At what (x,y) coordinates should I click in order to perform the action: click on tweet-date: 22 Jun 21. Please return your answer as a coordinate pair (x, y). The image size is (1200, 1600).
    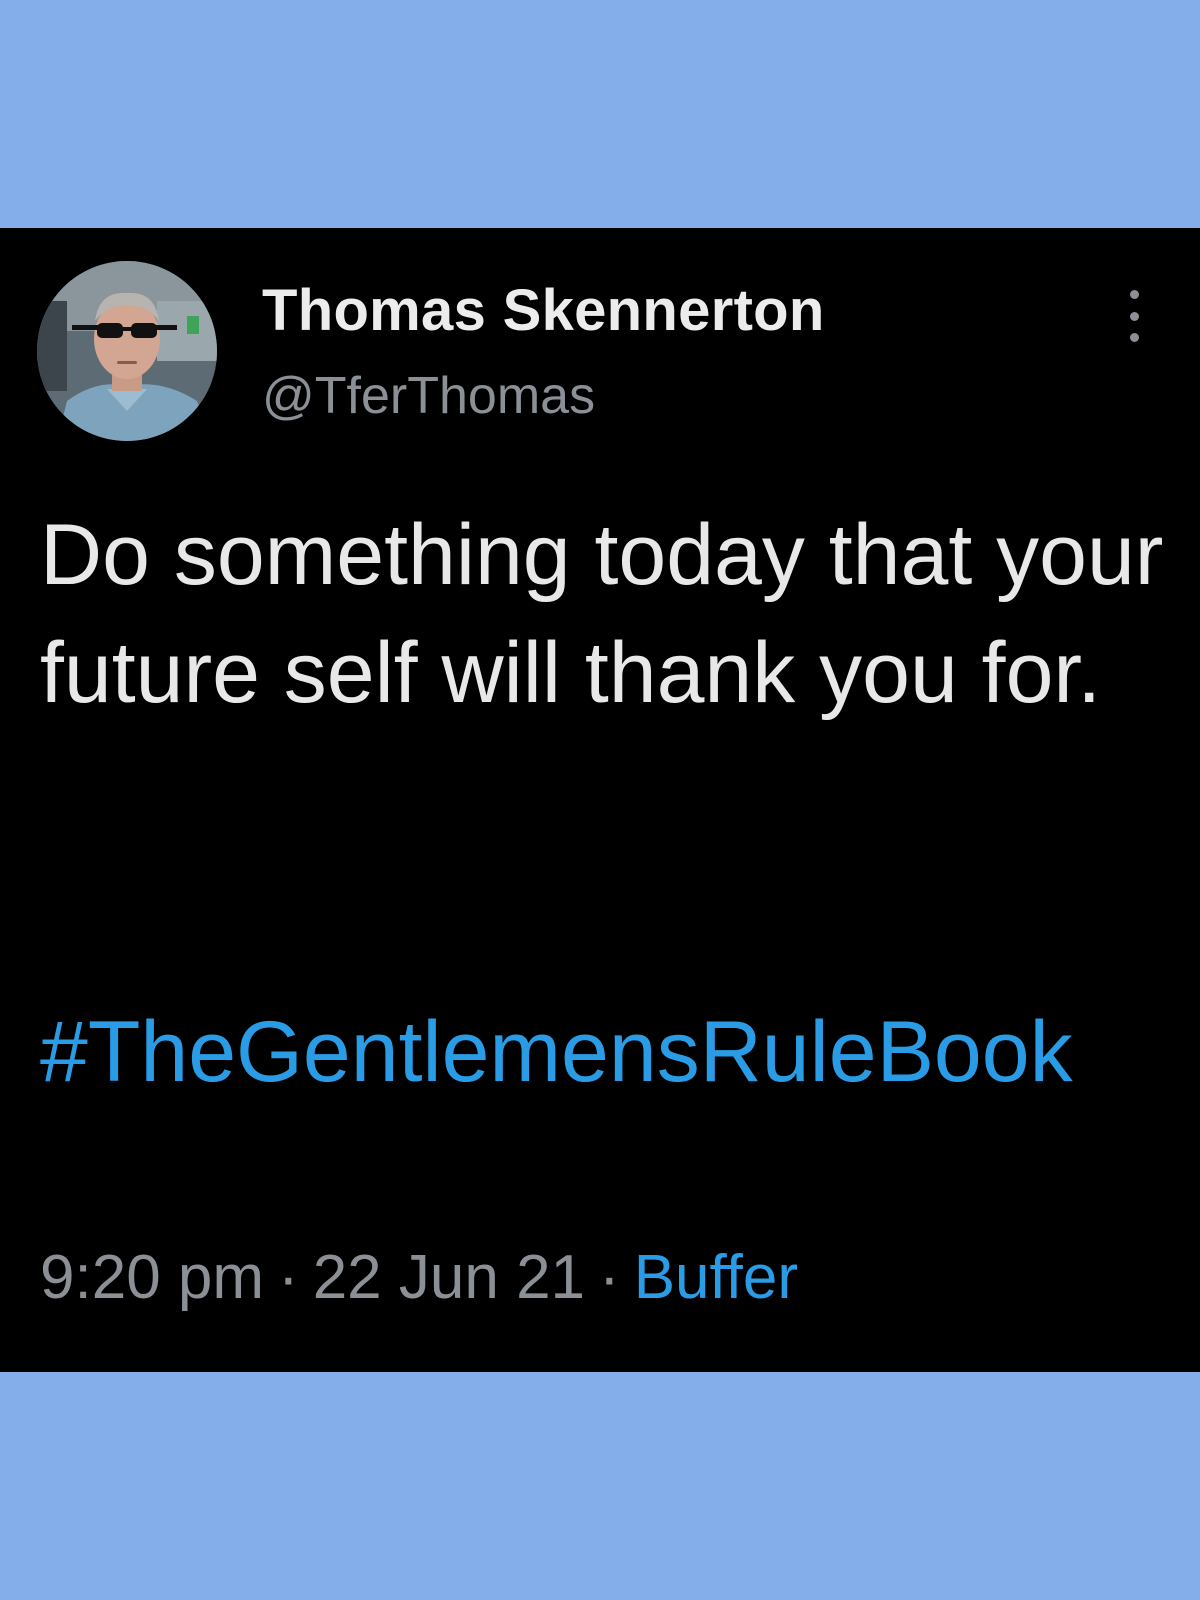
    Looking at the image, I should click on (449, 1277).